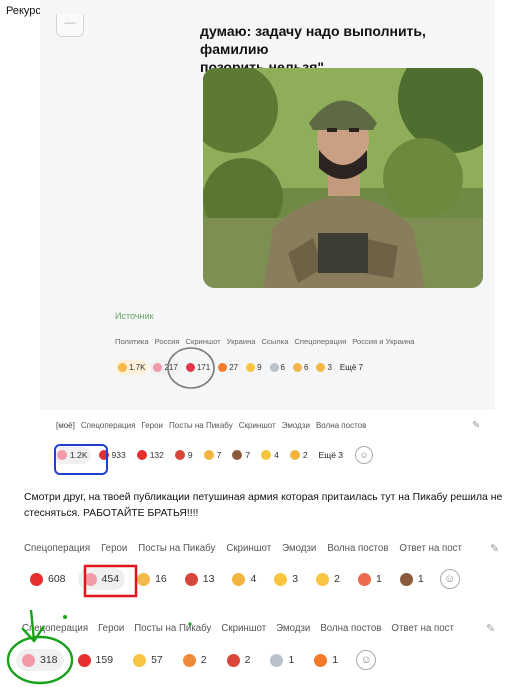 The width and height of the screenshot is (531, 687). I want to click on collapse-tab: —, so click(70, 25).